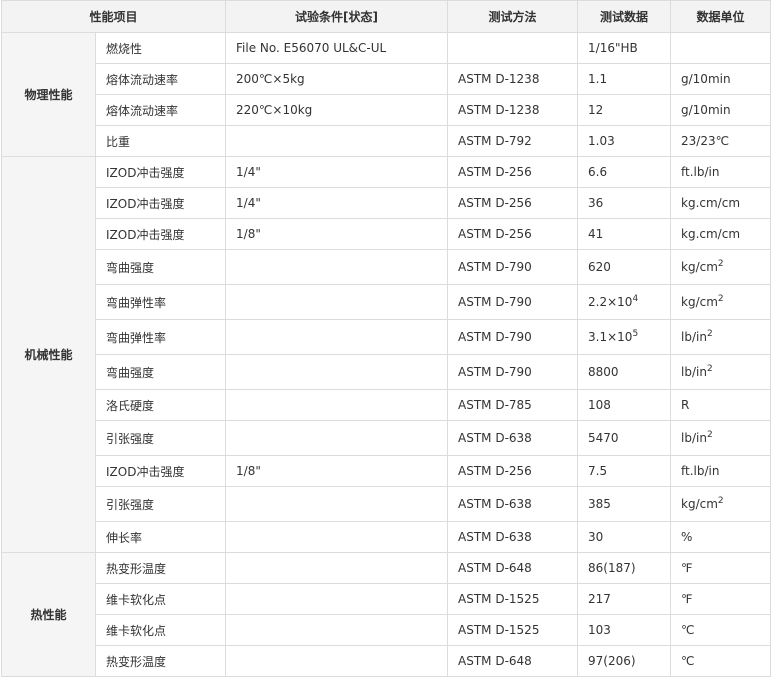  Describe the element at coordinates (160, 405) in the screenshot. I see `property-name-cell: 洛氏硬度` at that location.